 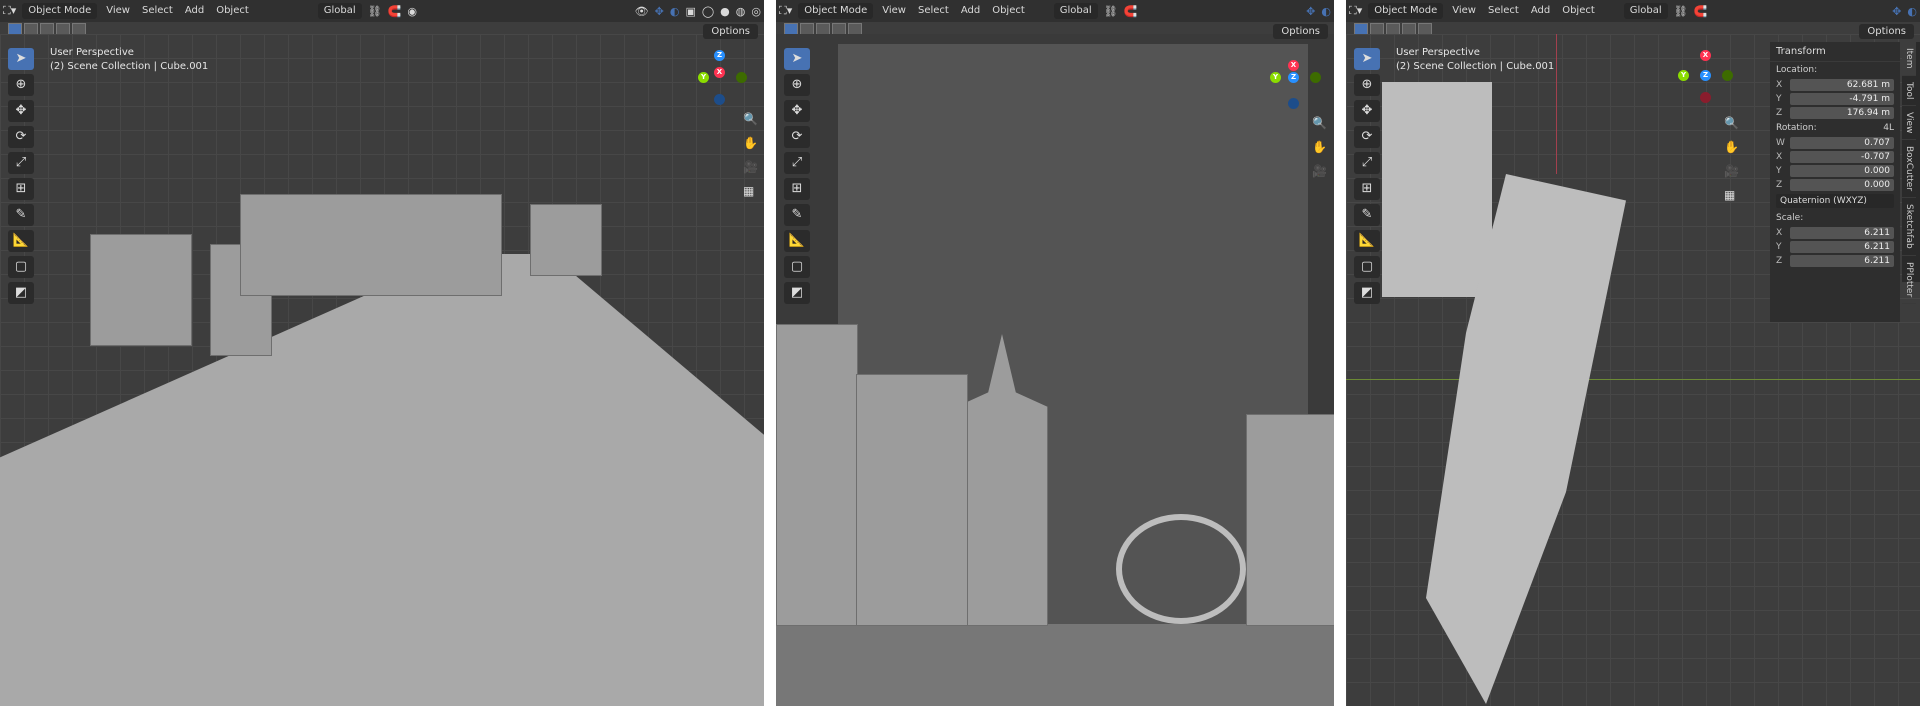 I want to click on rotation-mode-dropdown: Quaternion (WXYZ), so click(x=1835, y=201).